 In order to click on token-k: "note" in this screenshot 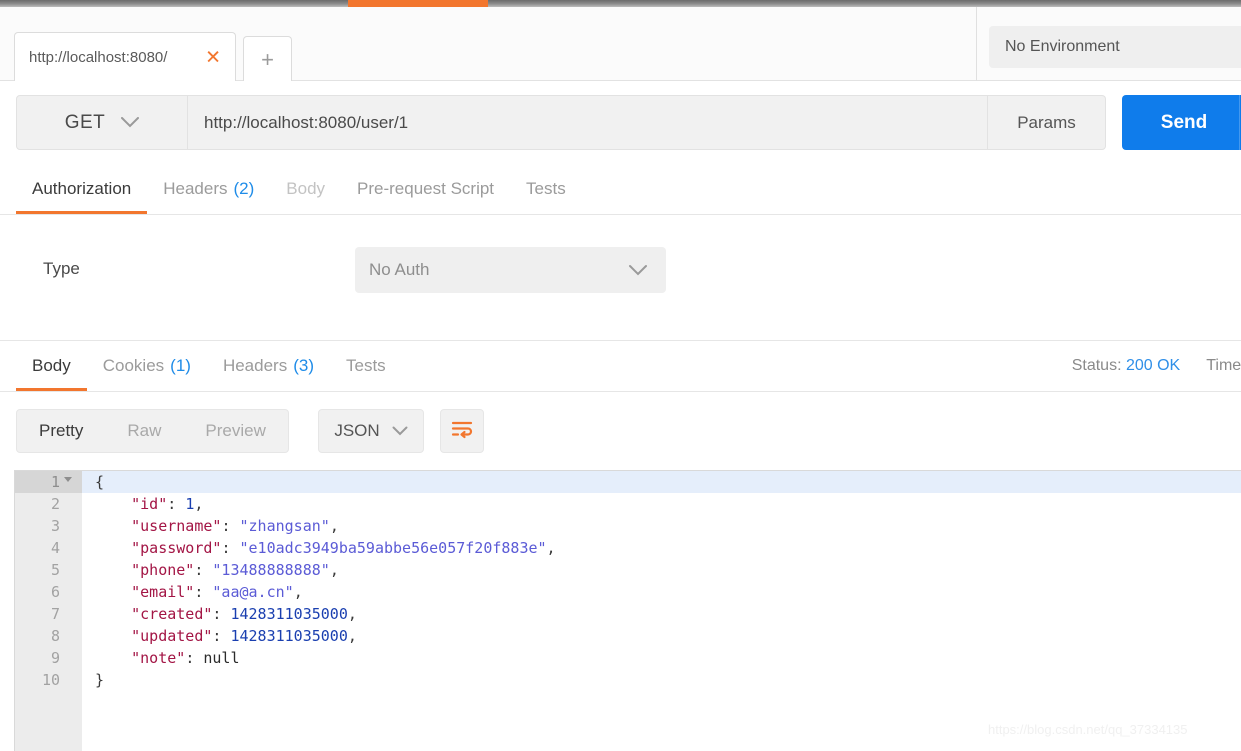, I will do `click(158, 658)`.